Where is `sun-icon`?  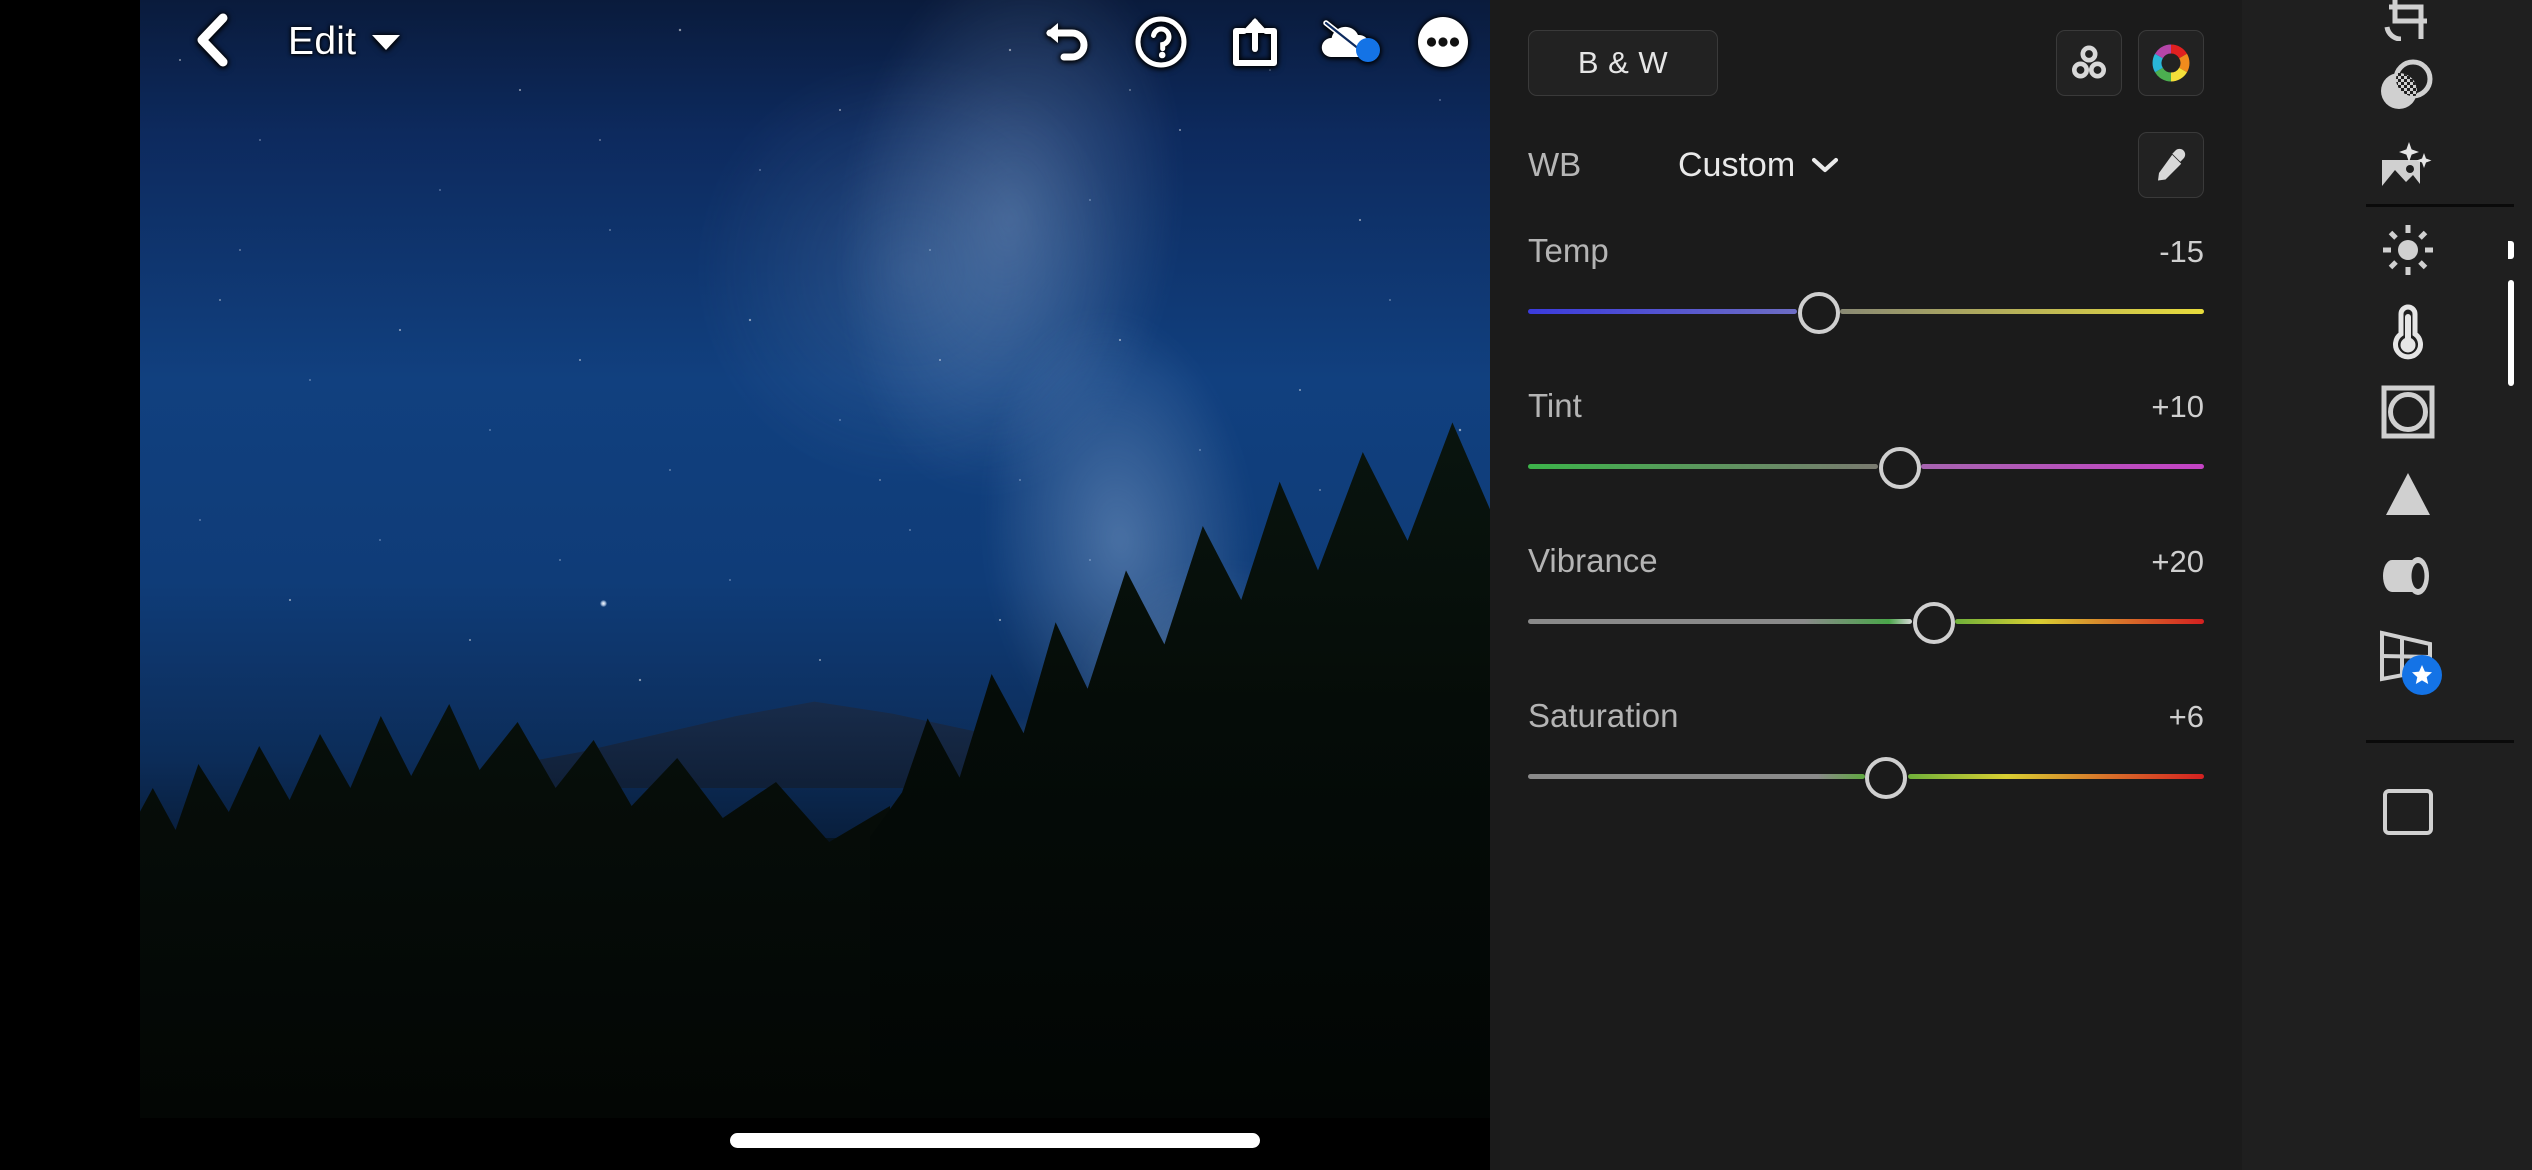 sun-icon is located at coordinates (2408, 250).